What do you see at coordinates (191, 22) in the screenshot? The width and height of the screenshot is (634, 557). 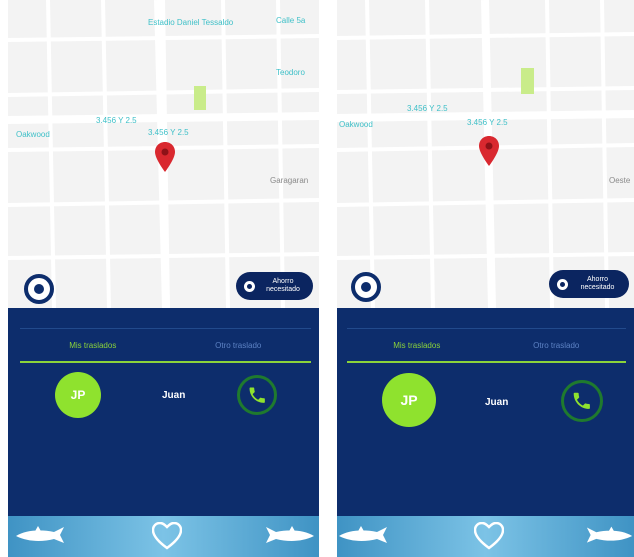 I see `map-label: Estadio Daniel Tessaldo` at bounding box center [191, 22].